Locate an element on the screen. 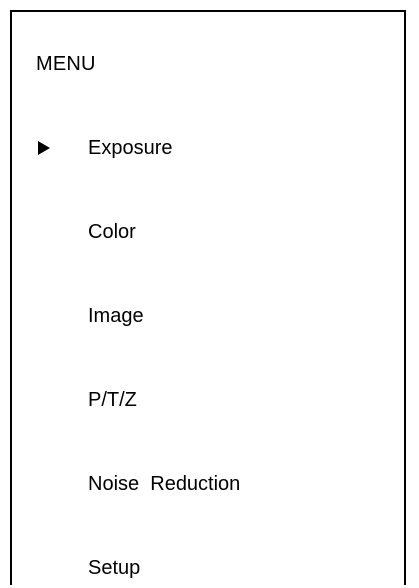 This screenshot has width=419, height=588. menu-item-label: Exposure is located at coordinates (130, 148).